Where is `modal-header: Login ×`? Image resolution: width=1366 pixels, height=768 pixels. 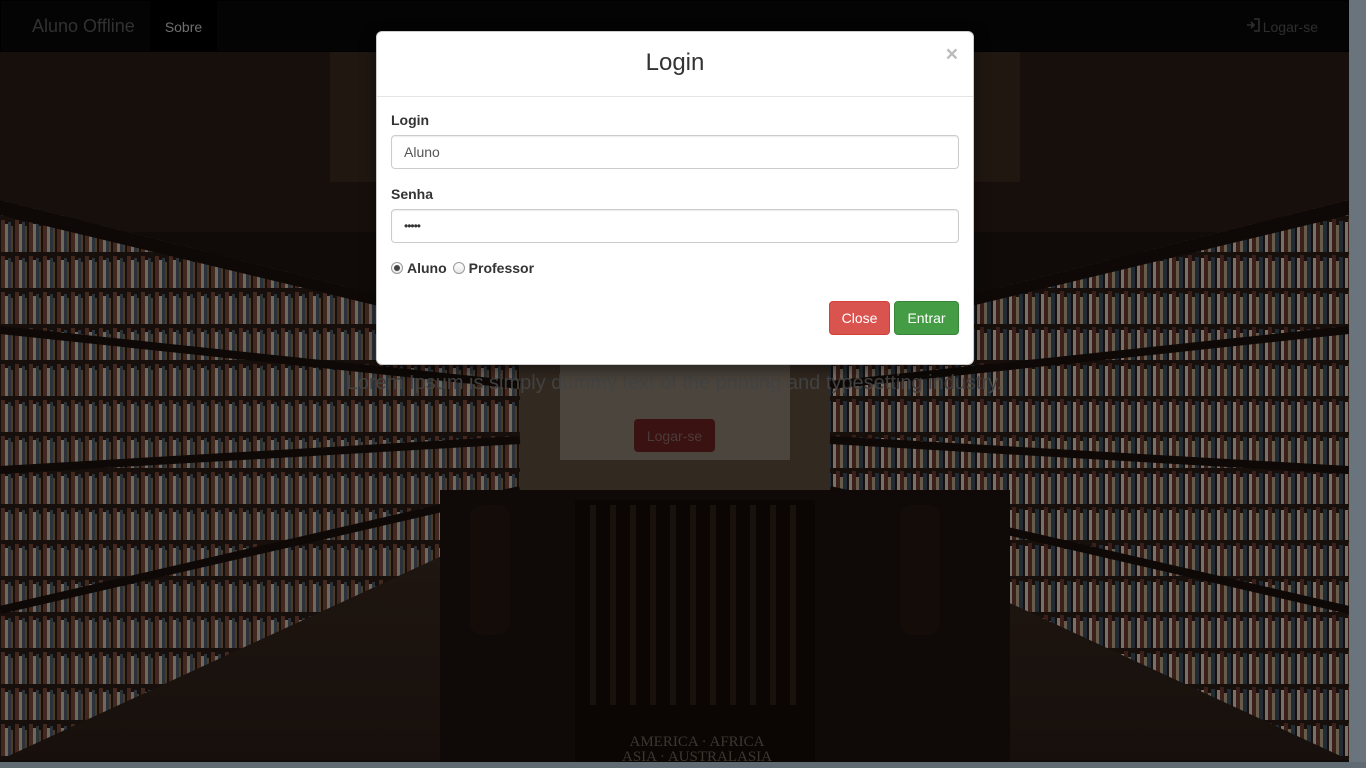
modal-header: Login × is located at coordinates (675, 64).